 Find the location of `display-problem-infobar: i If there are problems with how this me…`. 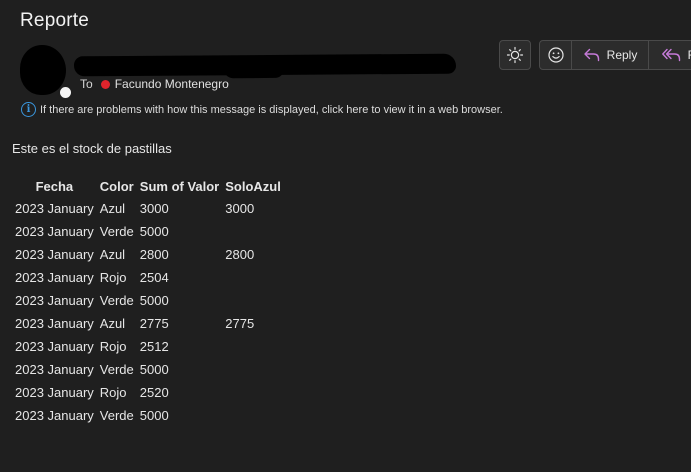

display-problem-infobar: i If there are problems with how this me… is located at coordinates (262, 109).